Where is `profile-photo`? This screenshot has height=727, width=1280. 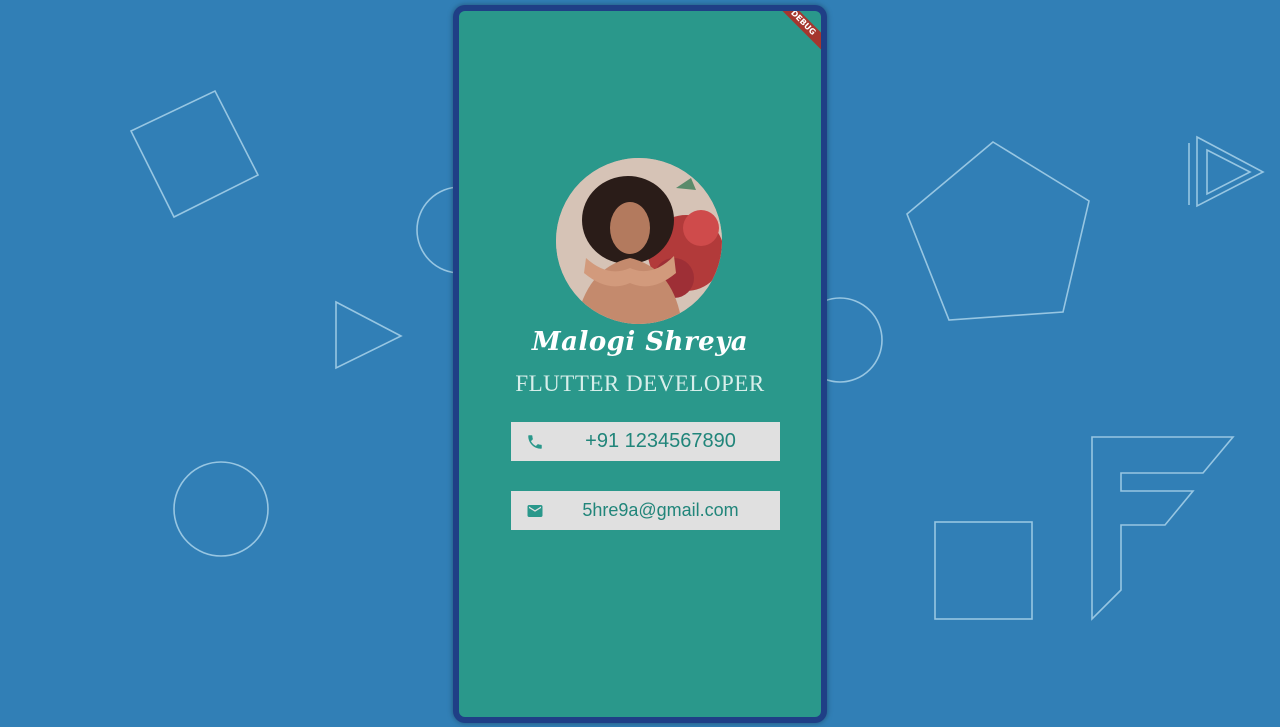
profile-photo is located at coordinates (639, 241).